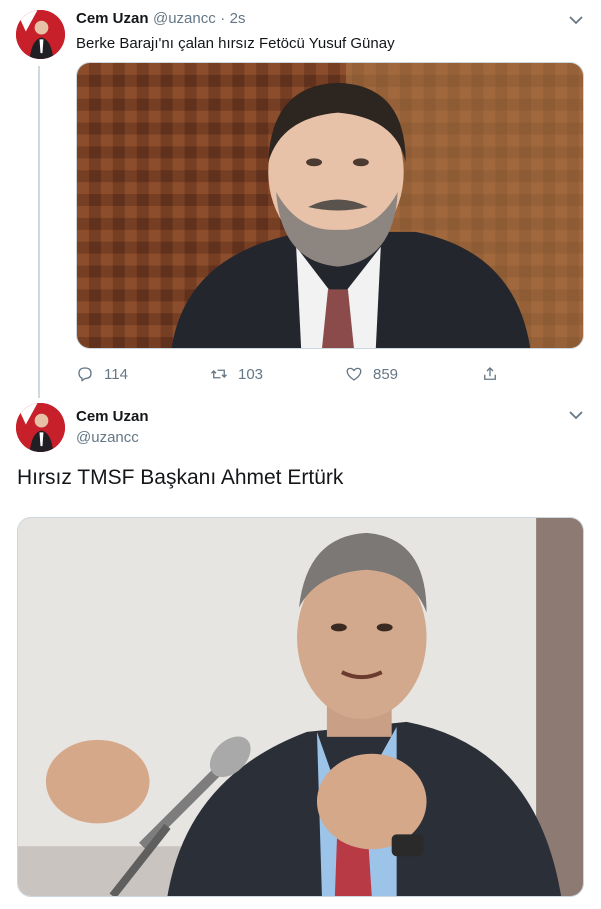 Image resolution: width=601 pixels, height=909 pixels. Describe the element at coordinates (238, 18) in the screenshot. I see `timestamp: 2s` at that location.